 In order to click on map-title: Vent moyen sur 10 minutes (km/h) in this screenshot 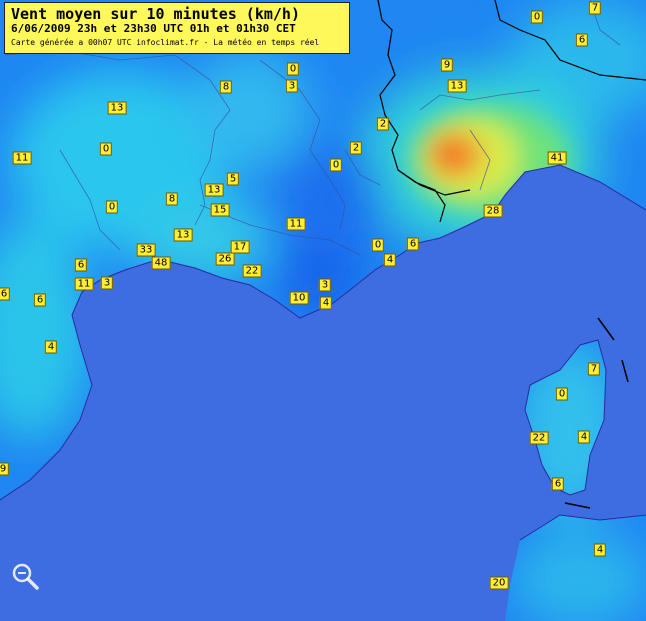, I will do `click(155, 14)`.